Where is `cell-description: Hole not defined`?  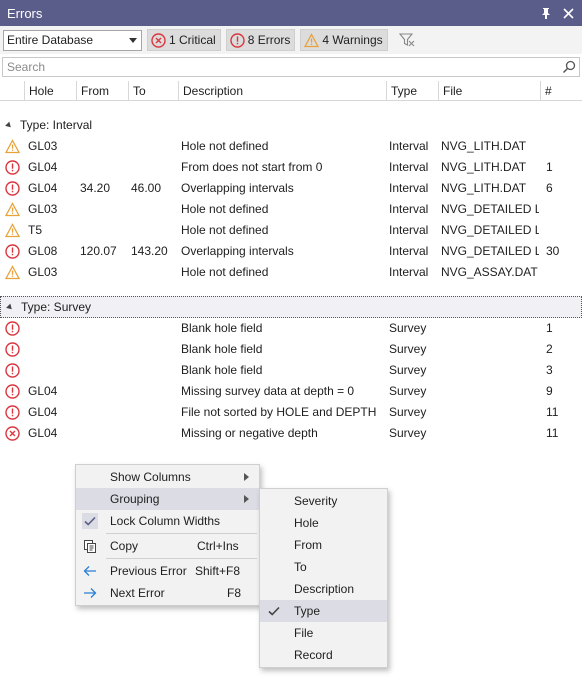 cell-description: Hole not defined is located at coordinates (225, 146).